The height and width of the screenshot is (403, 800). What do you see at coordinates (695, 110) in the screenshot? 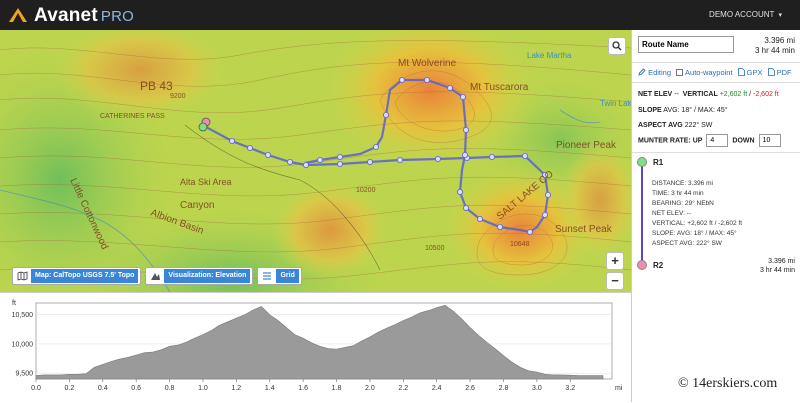
I see `slope-value: AVG: 18° / MAX: 45°` at bounding box center [695, 110].